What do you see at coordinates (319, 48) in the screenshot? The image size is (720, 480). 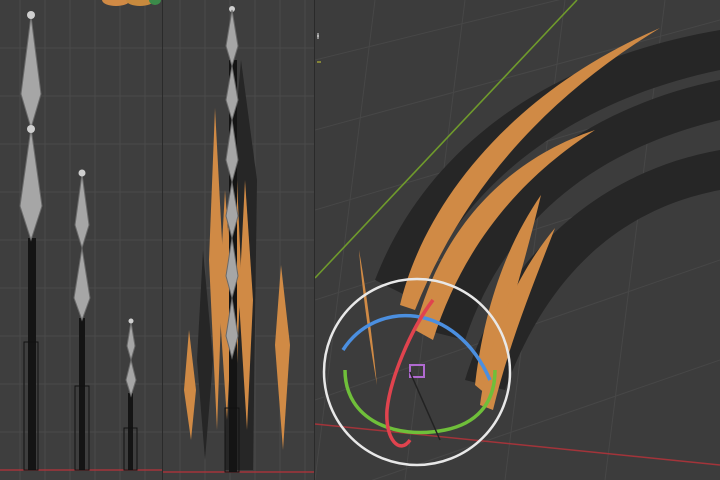 I see `crosshair-cursor-icon` at bounding box center [319, 48].